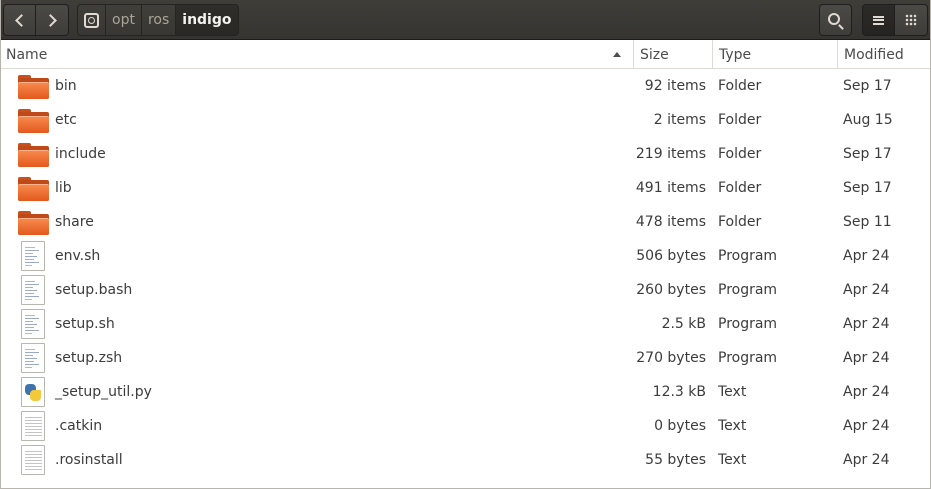 This screenshot has width=931, height=489. Describe the element at coordinates (672, 54) in the screenshot. I see `column-header-size: Size` at that location.